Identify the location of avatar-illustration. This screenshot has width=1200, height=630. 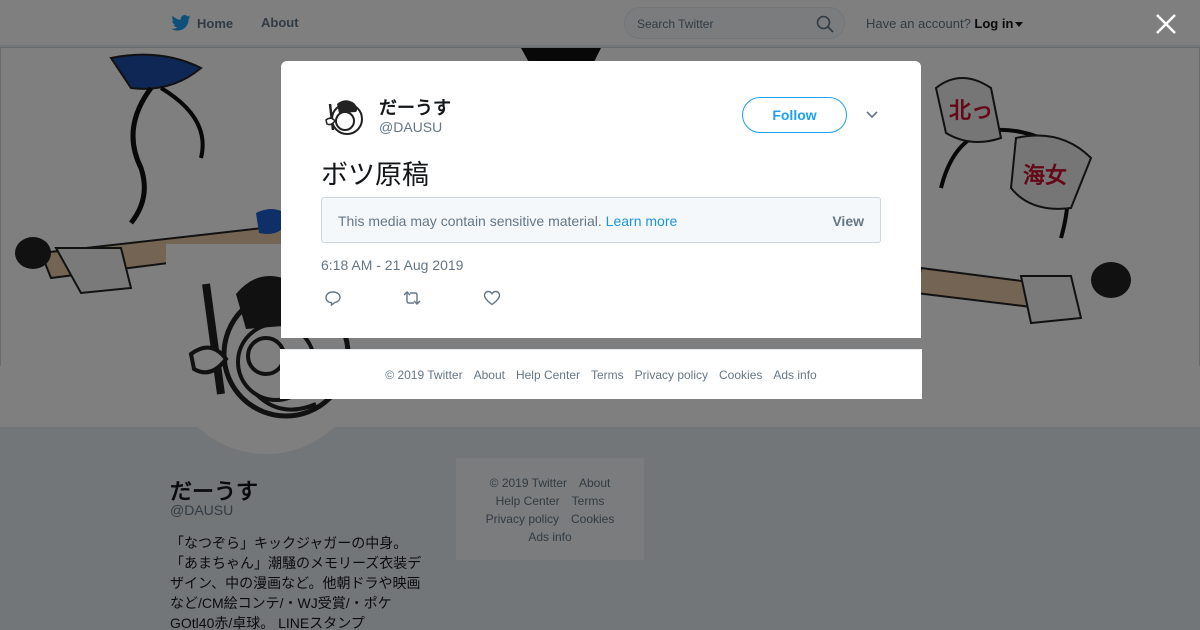
(344, 117).